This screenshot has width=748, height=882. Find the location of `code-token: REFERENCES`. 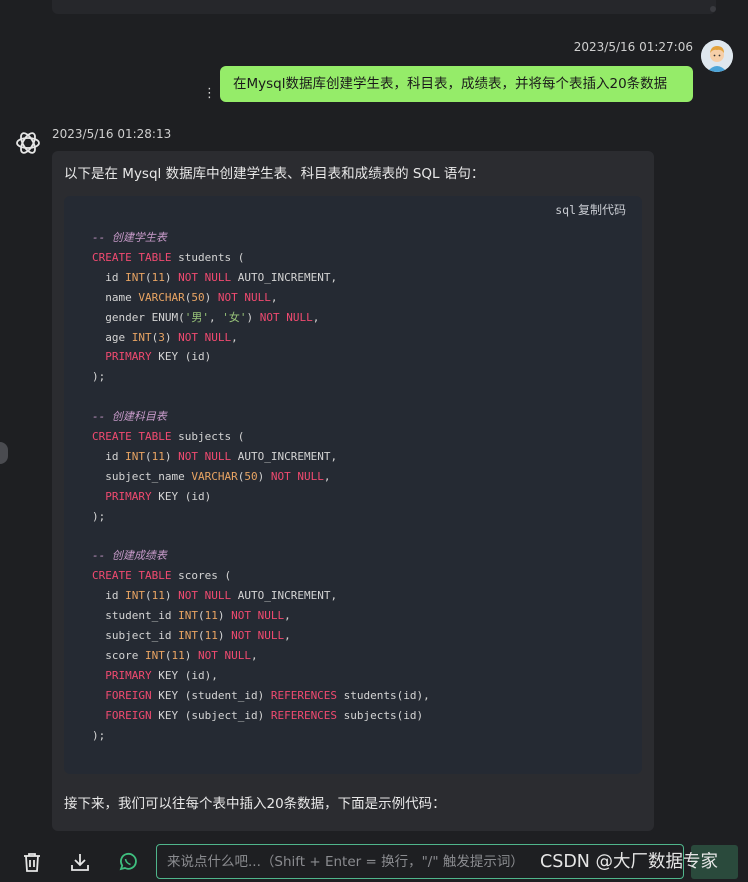

code-token: REFERENCES is located at coordinates (304, 695).